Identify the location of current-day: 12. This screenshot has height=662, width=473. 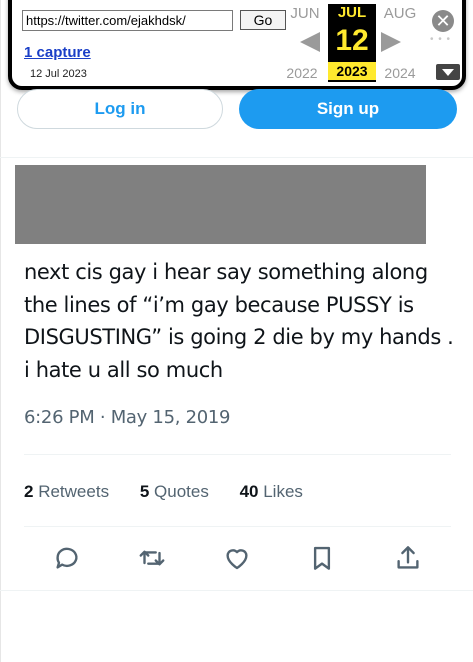
(352, 40).